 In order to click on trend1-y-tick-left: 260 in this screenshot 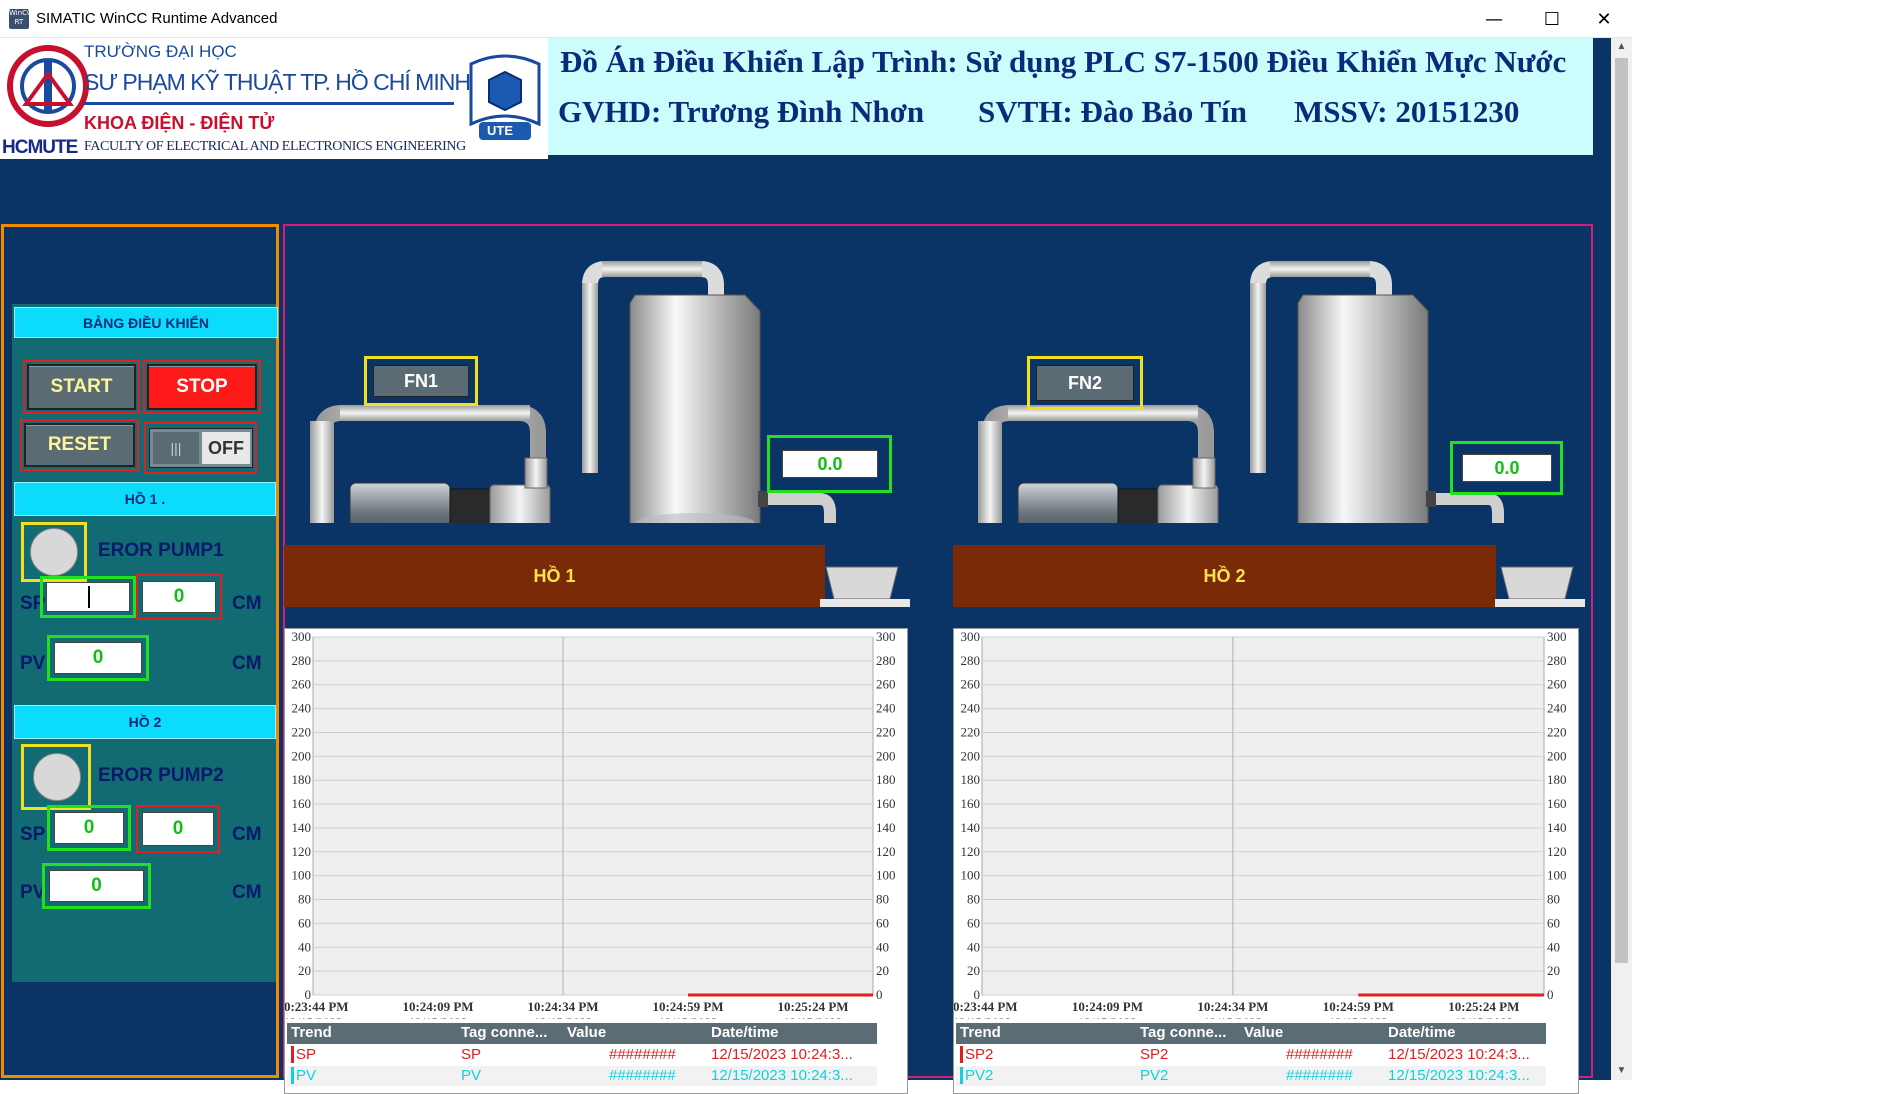, I will do `click(302, 684)`.